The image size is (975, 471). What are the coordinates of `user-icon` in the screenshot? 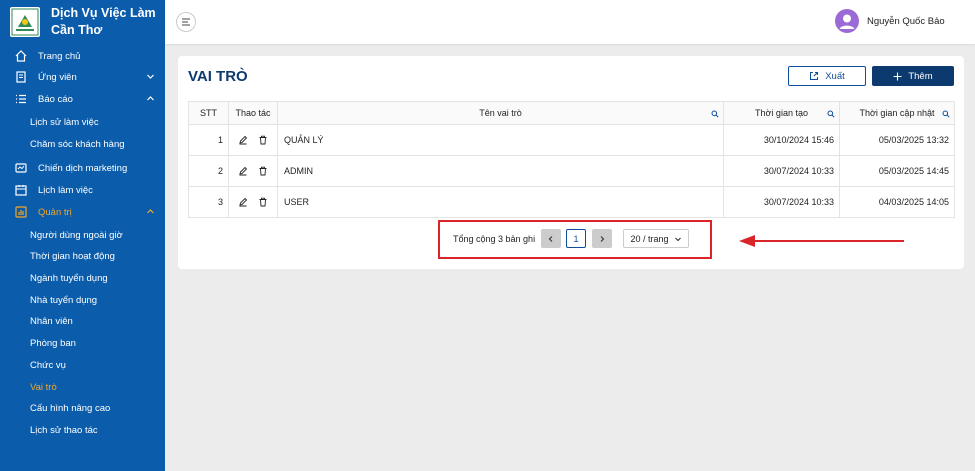 It's located at (847, 21).